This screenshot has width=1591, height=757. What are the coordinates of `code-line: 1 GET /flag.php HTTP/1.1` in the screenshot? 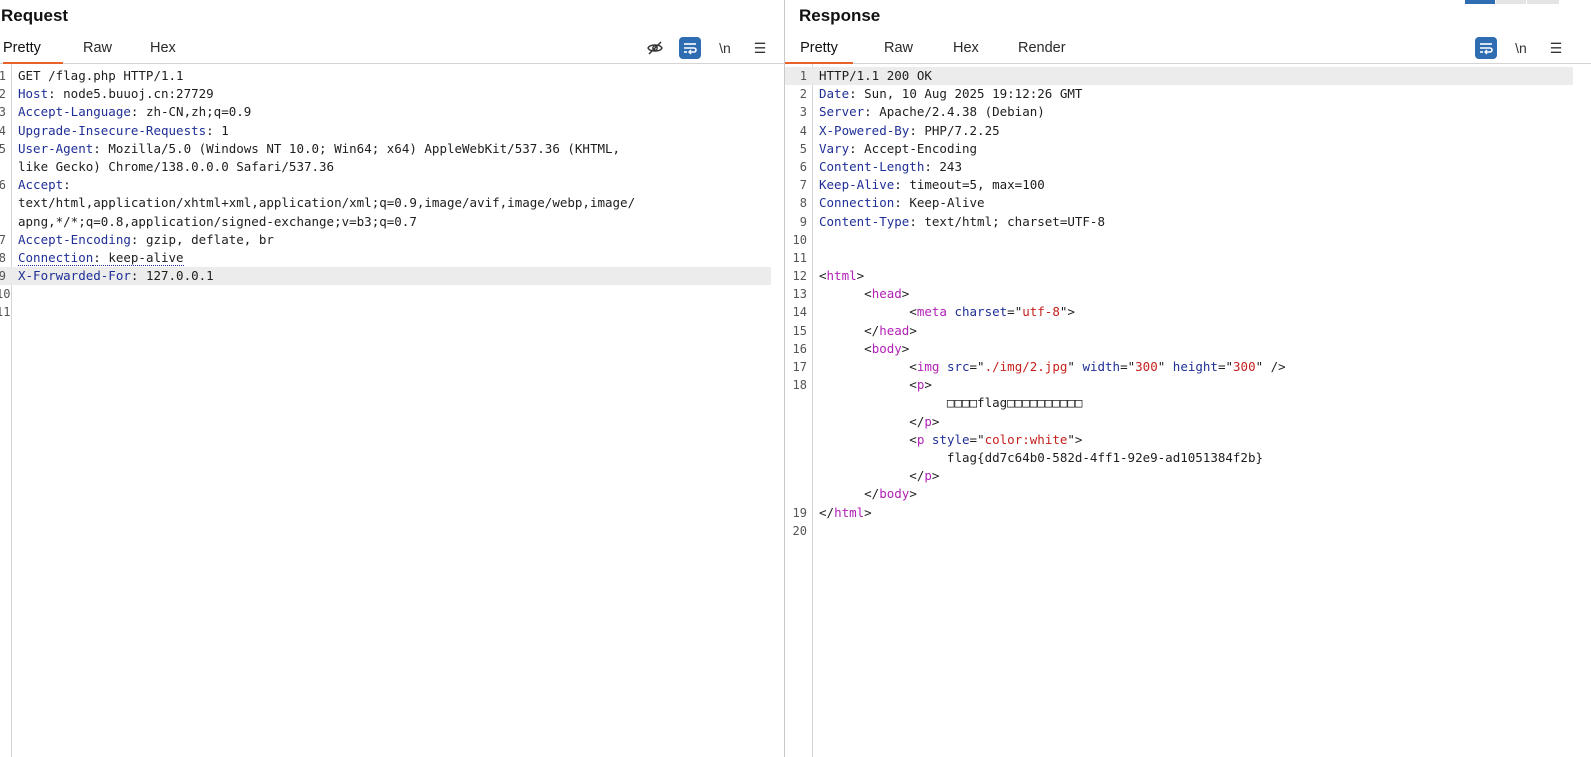 It's located at (385, 76).